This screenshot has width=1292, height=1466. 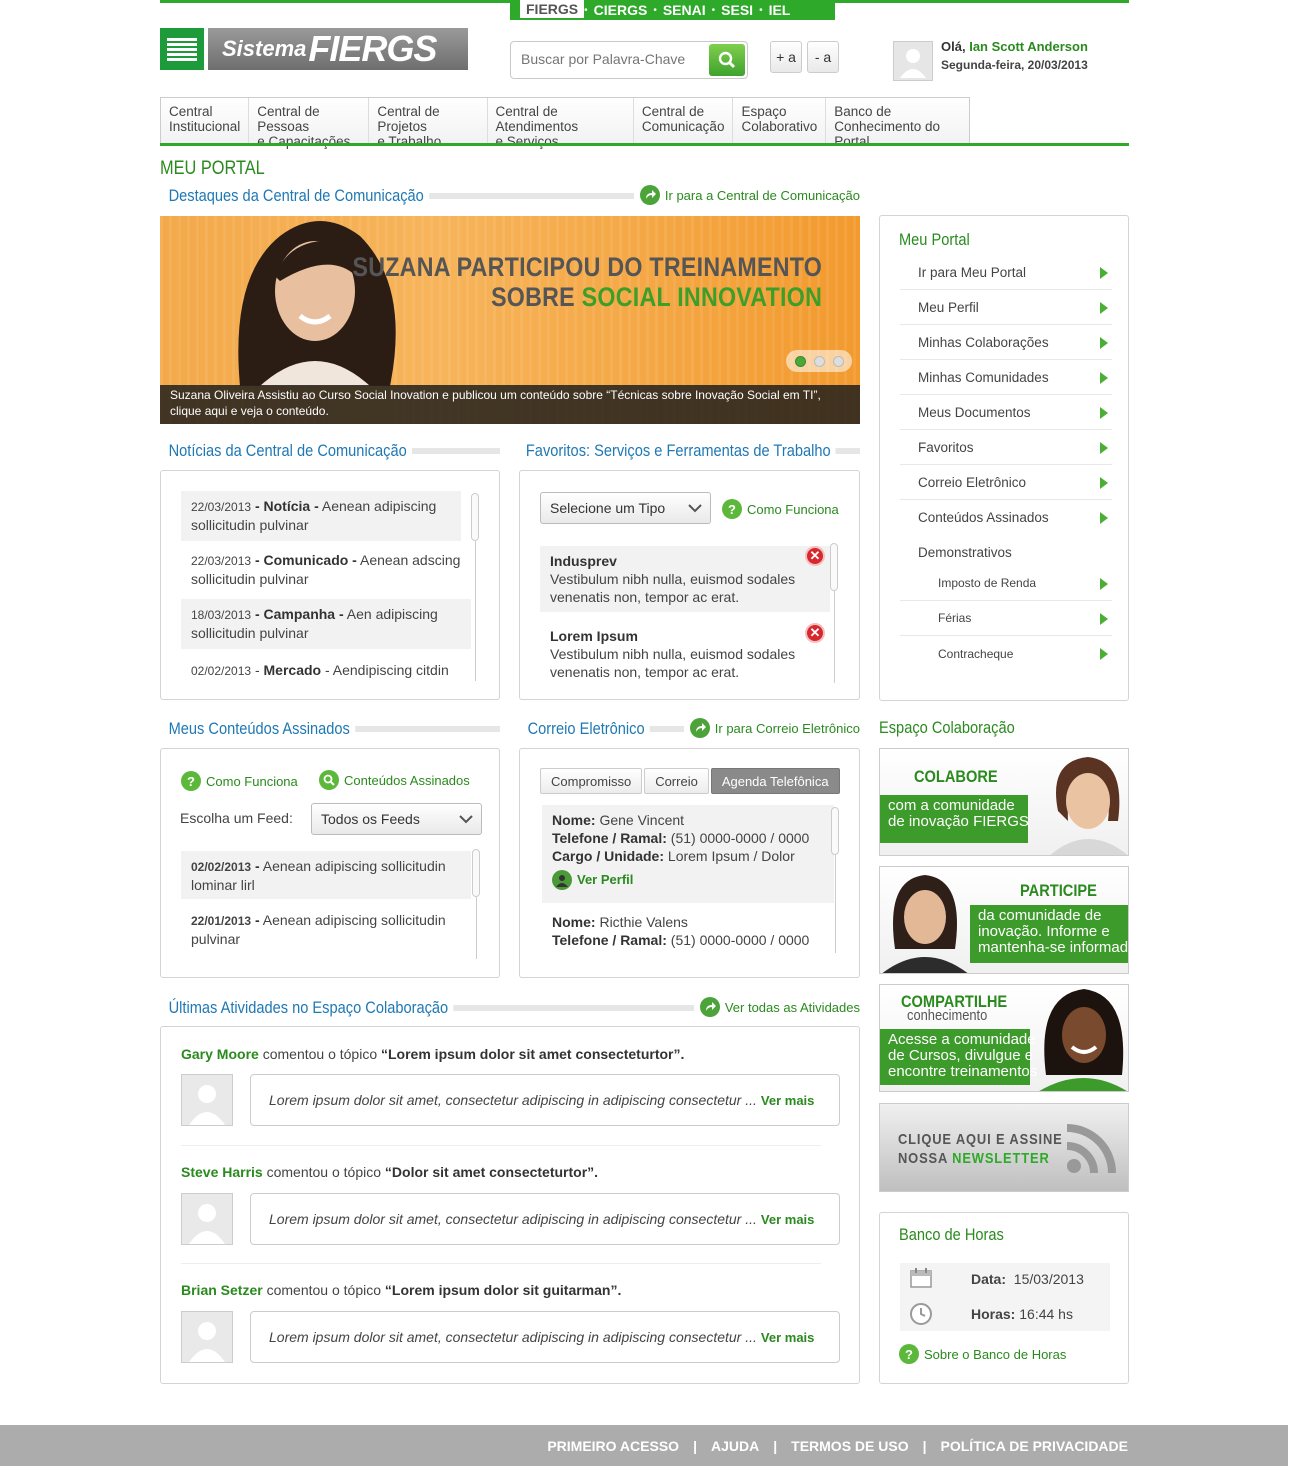 What do you see at coordinates (1006, 447) in the screenshot?
I see `side-item-favoritos: Favoritos` at bounding box center [1006, 447].